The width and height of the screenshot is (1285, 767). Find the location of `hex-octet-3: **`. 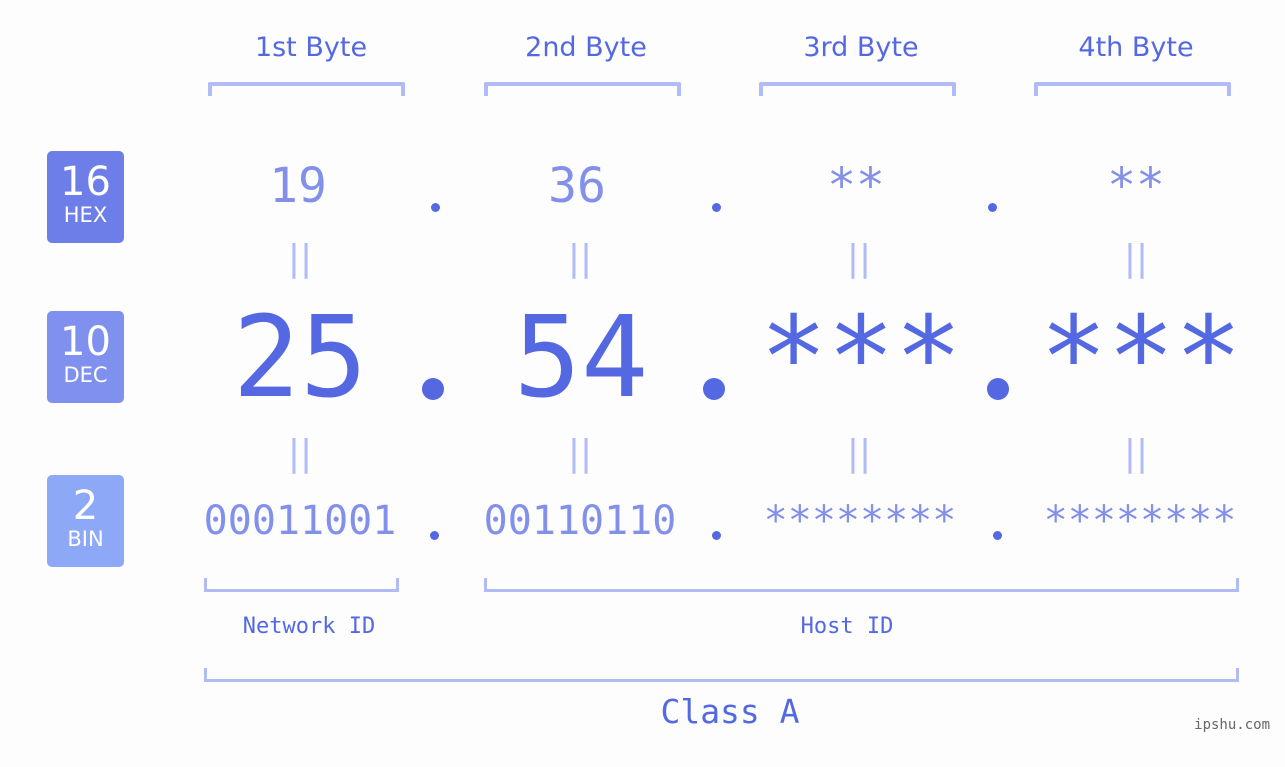

hex-octet-3: ** is located at coordinates (856, 186).